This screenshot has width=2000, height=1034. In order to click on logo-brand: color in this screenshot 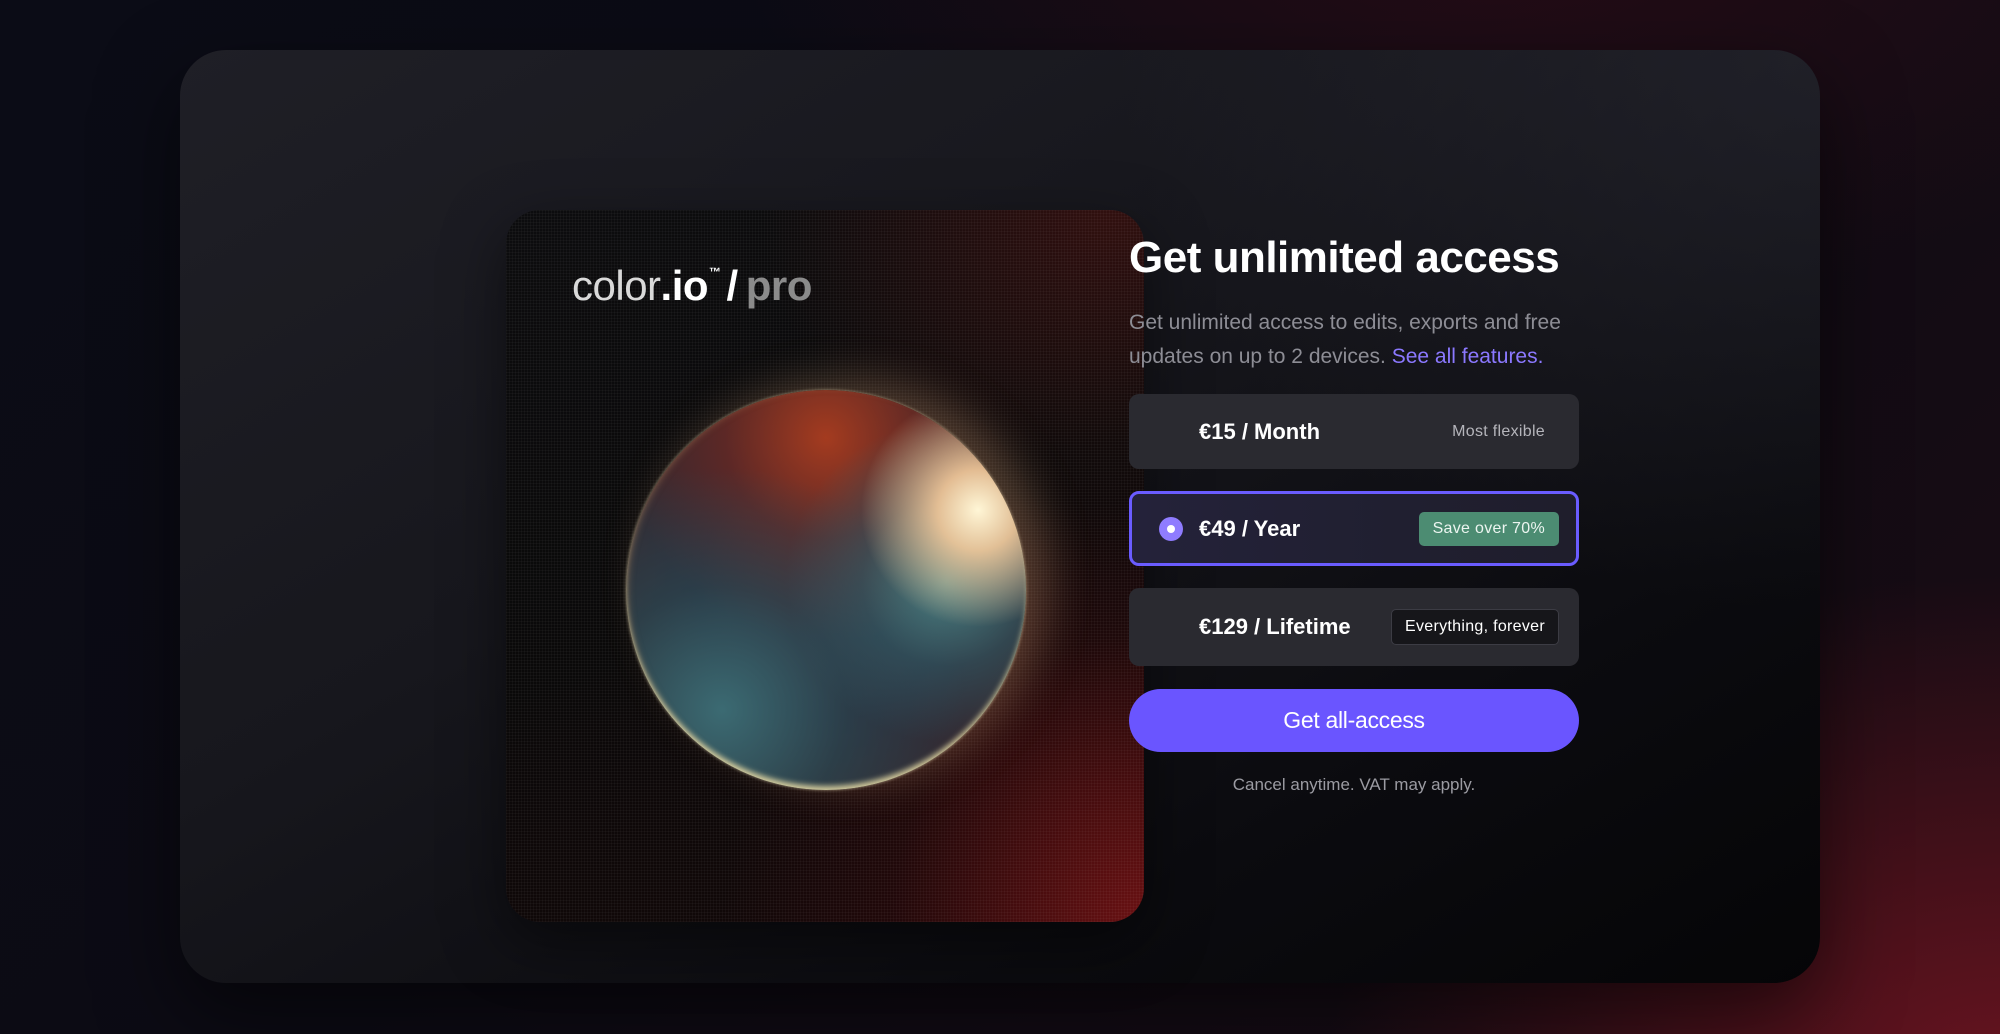, I will do `click(616, 285)`.